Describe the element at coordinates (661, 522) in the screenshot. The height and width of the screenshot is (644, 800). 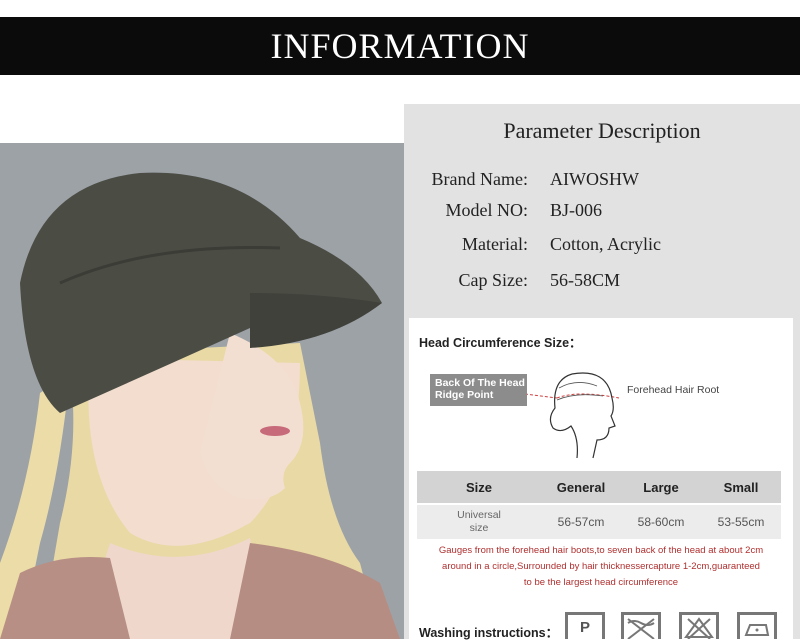
I see `cell-large: 58-60cm` at that location.